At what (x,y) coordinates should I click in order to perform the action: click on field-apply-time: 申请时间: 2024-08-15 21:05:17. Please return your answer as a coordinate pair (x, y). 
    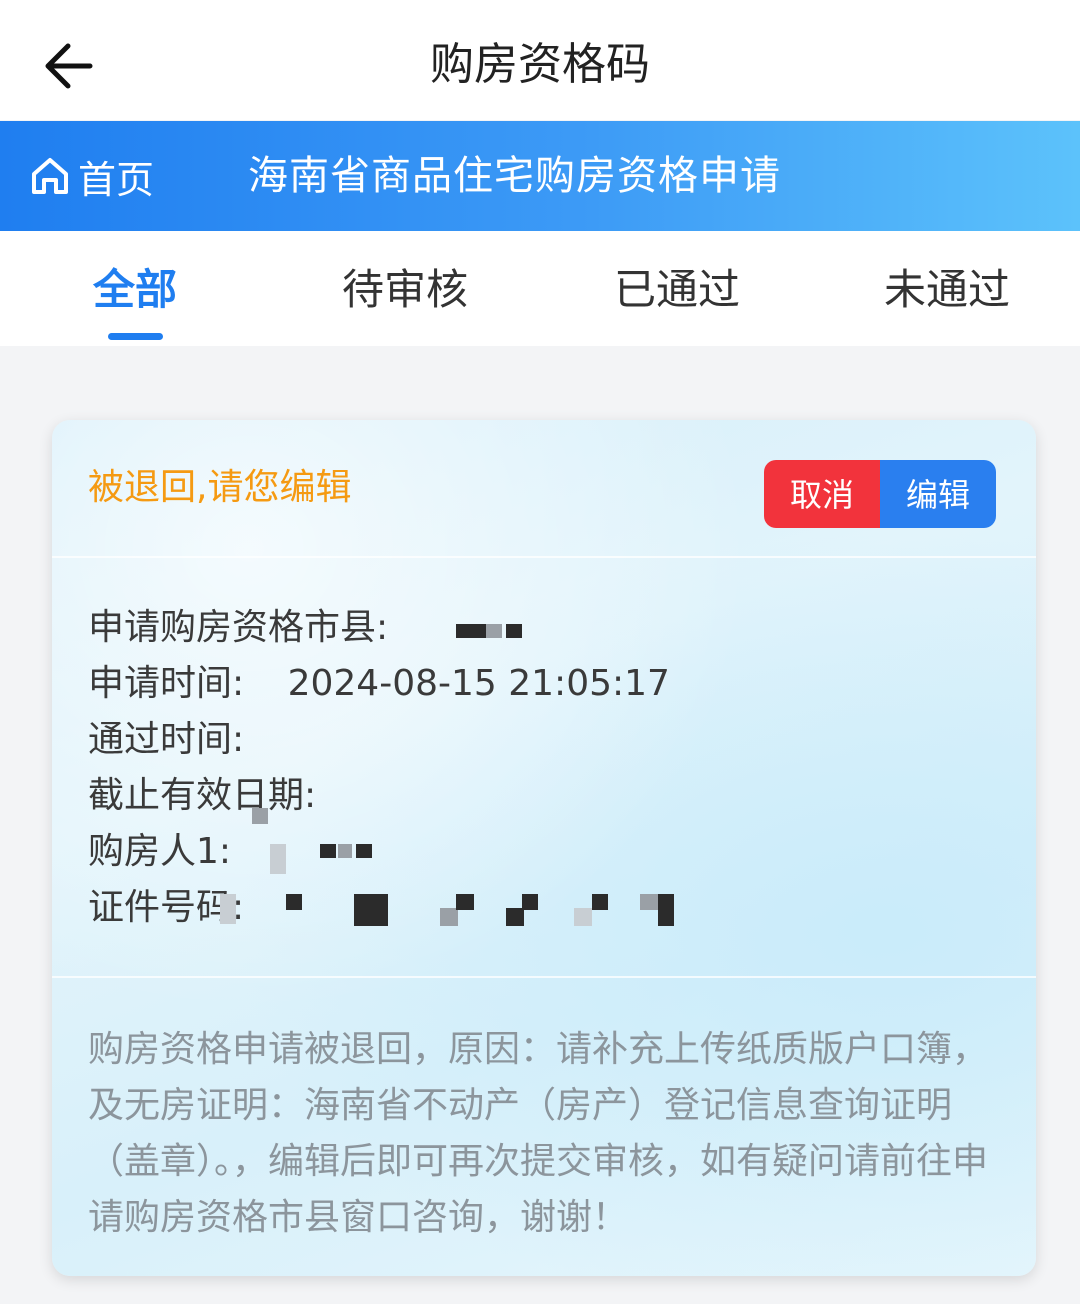
    Looking at the image, I should click on (379, 684).